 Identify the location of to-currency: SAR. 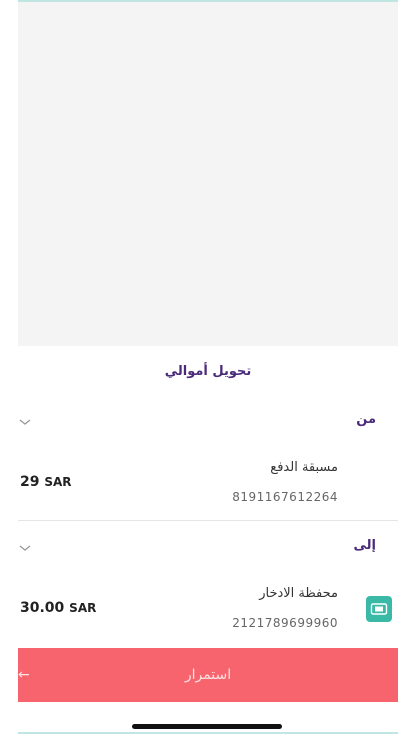
(83, 608).